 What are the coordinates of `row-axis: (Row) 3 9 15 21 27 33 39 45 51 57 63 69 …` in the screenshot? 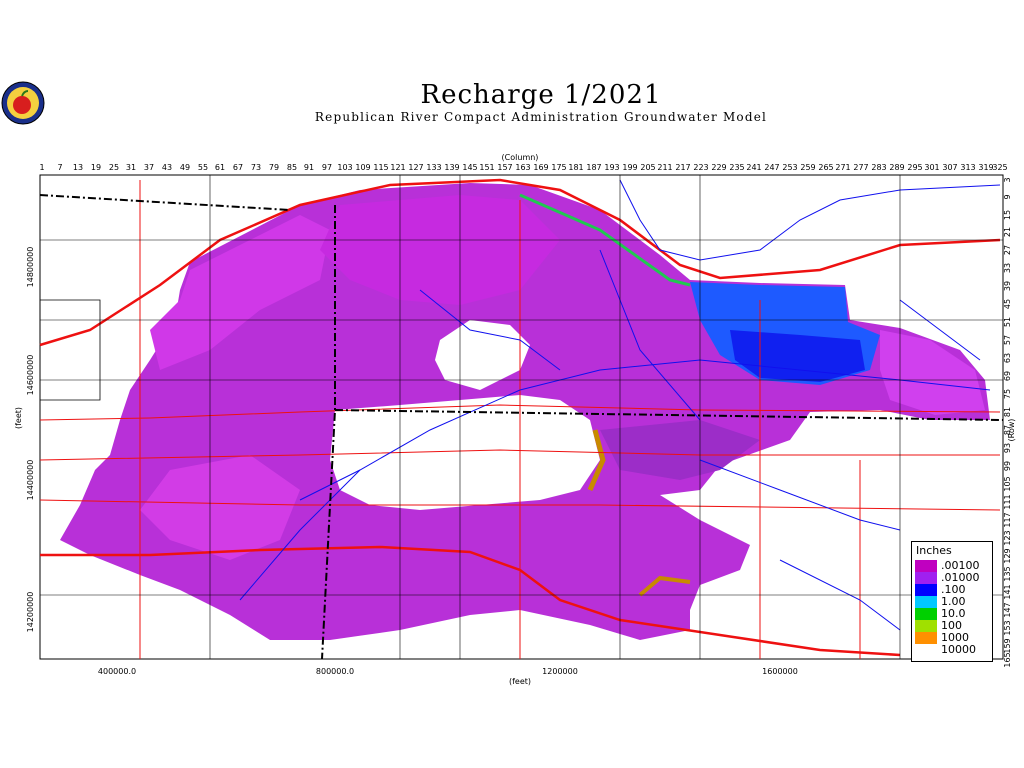 It's located at (1009, 422).